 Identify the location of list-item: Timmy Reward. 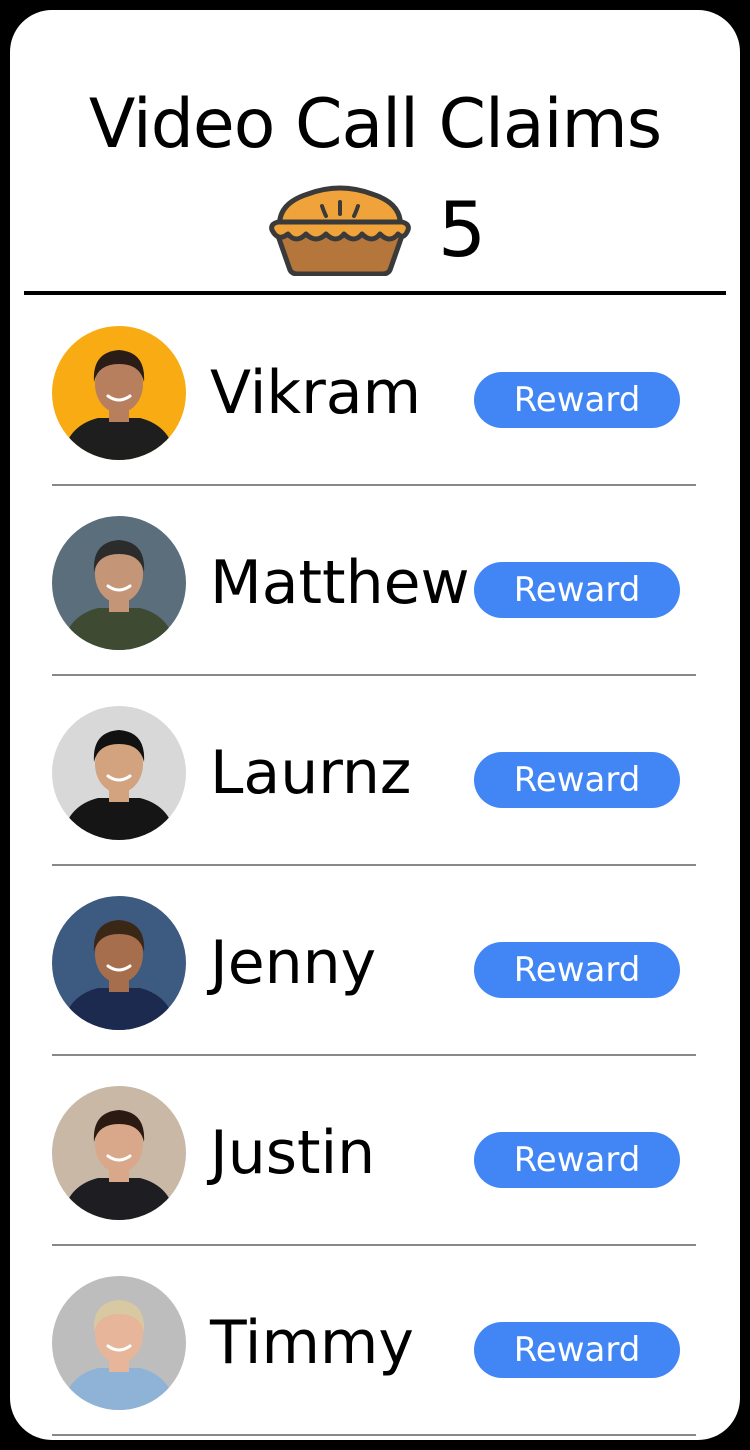
(375, 1341).